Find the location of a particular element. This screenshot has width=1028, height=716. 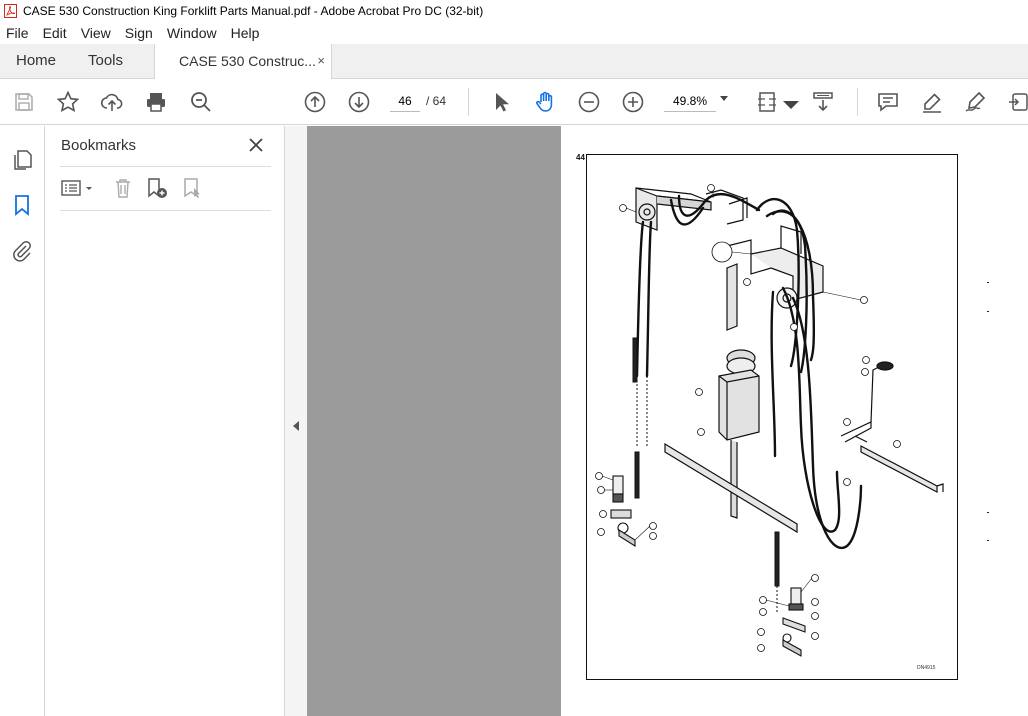

bookmark-icon is located at coordinates (22, 205).